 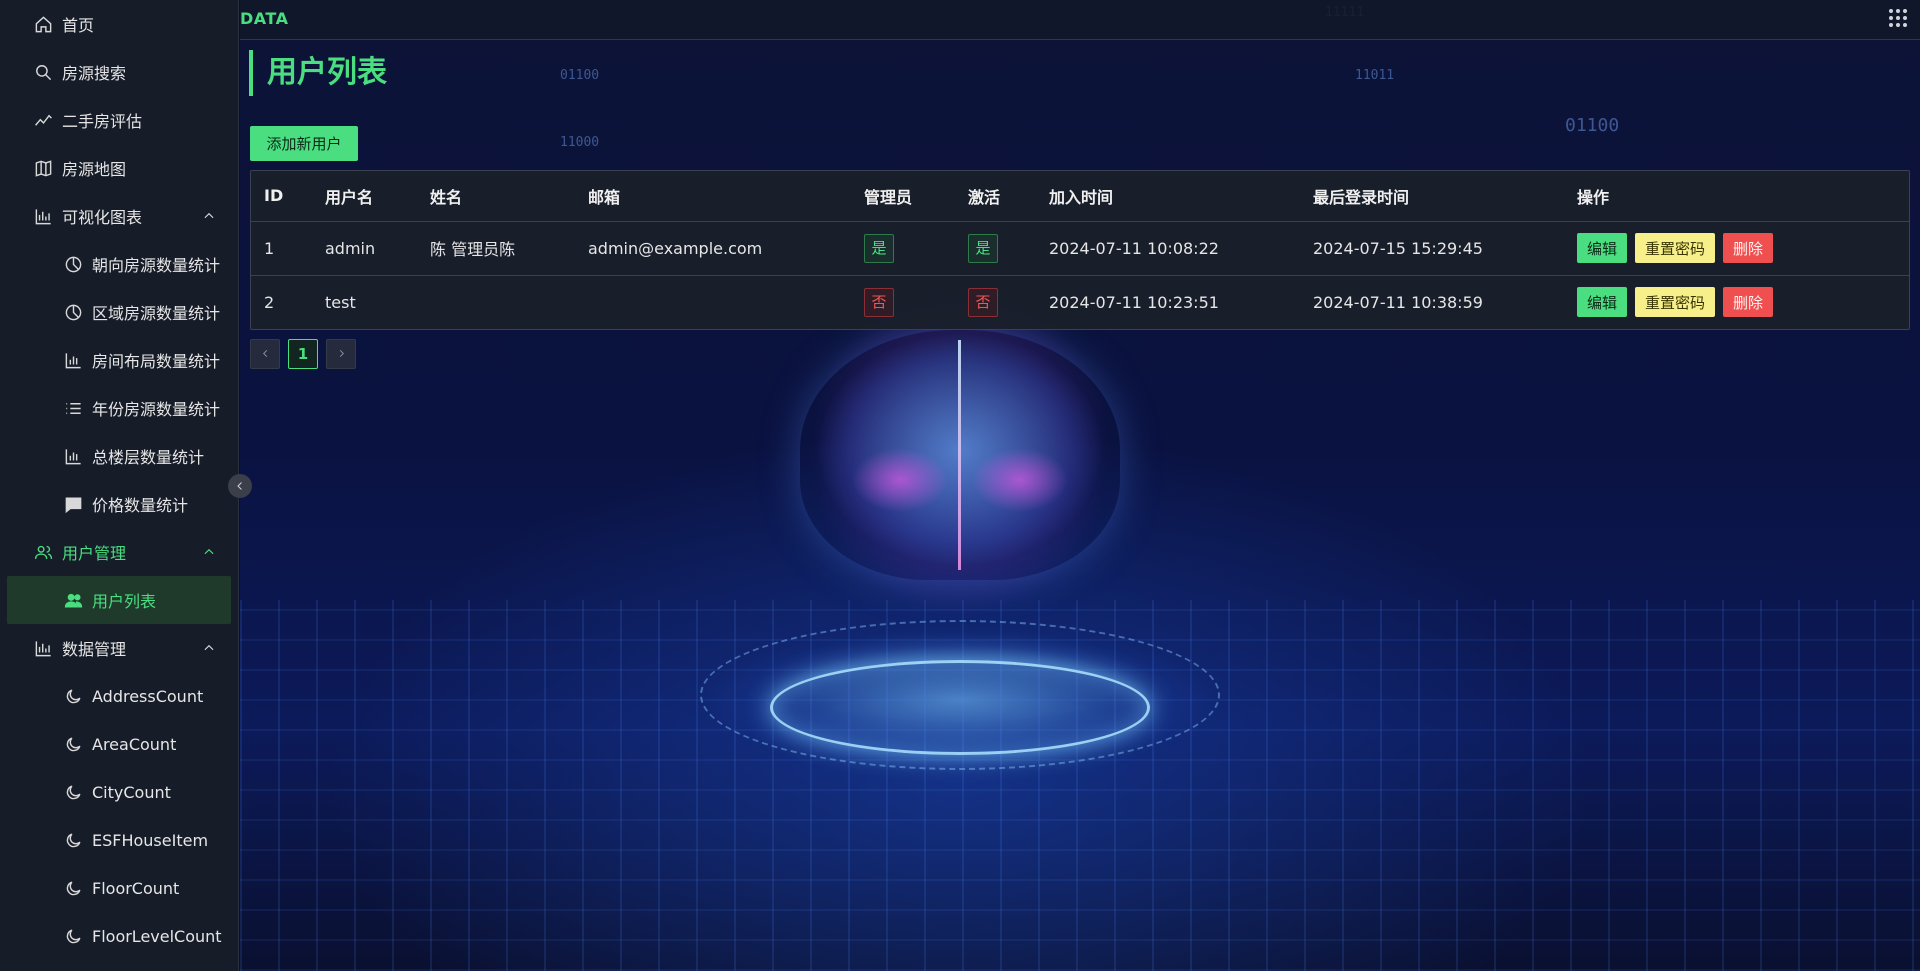 What do you see at coordinates (364, 196) in the screenshot?
I see `column-header-username: 用户名` at bounding box center [364, 196].